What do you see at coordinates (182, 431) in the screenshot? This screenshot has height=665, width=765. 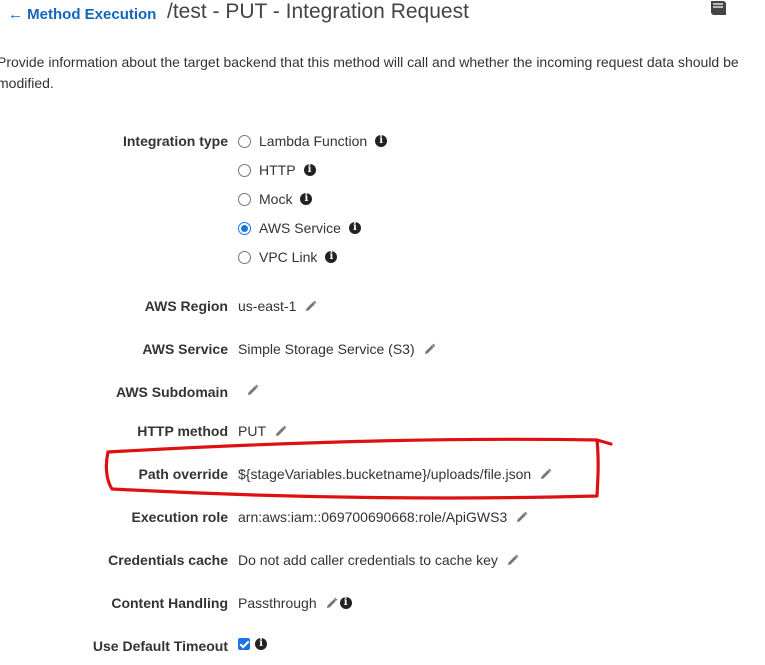 I see `http-method-label: HTTP method` at bounding box center [182, 431].